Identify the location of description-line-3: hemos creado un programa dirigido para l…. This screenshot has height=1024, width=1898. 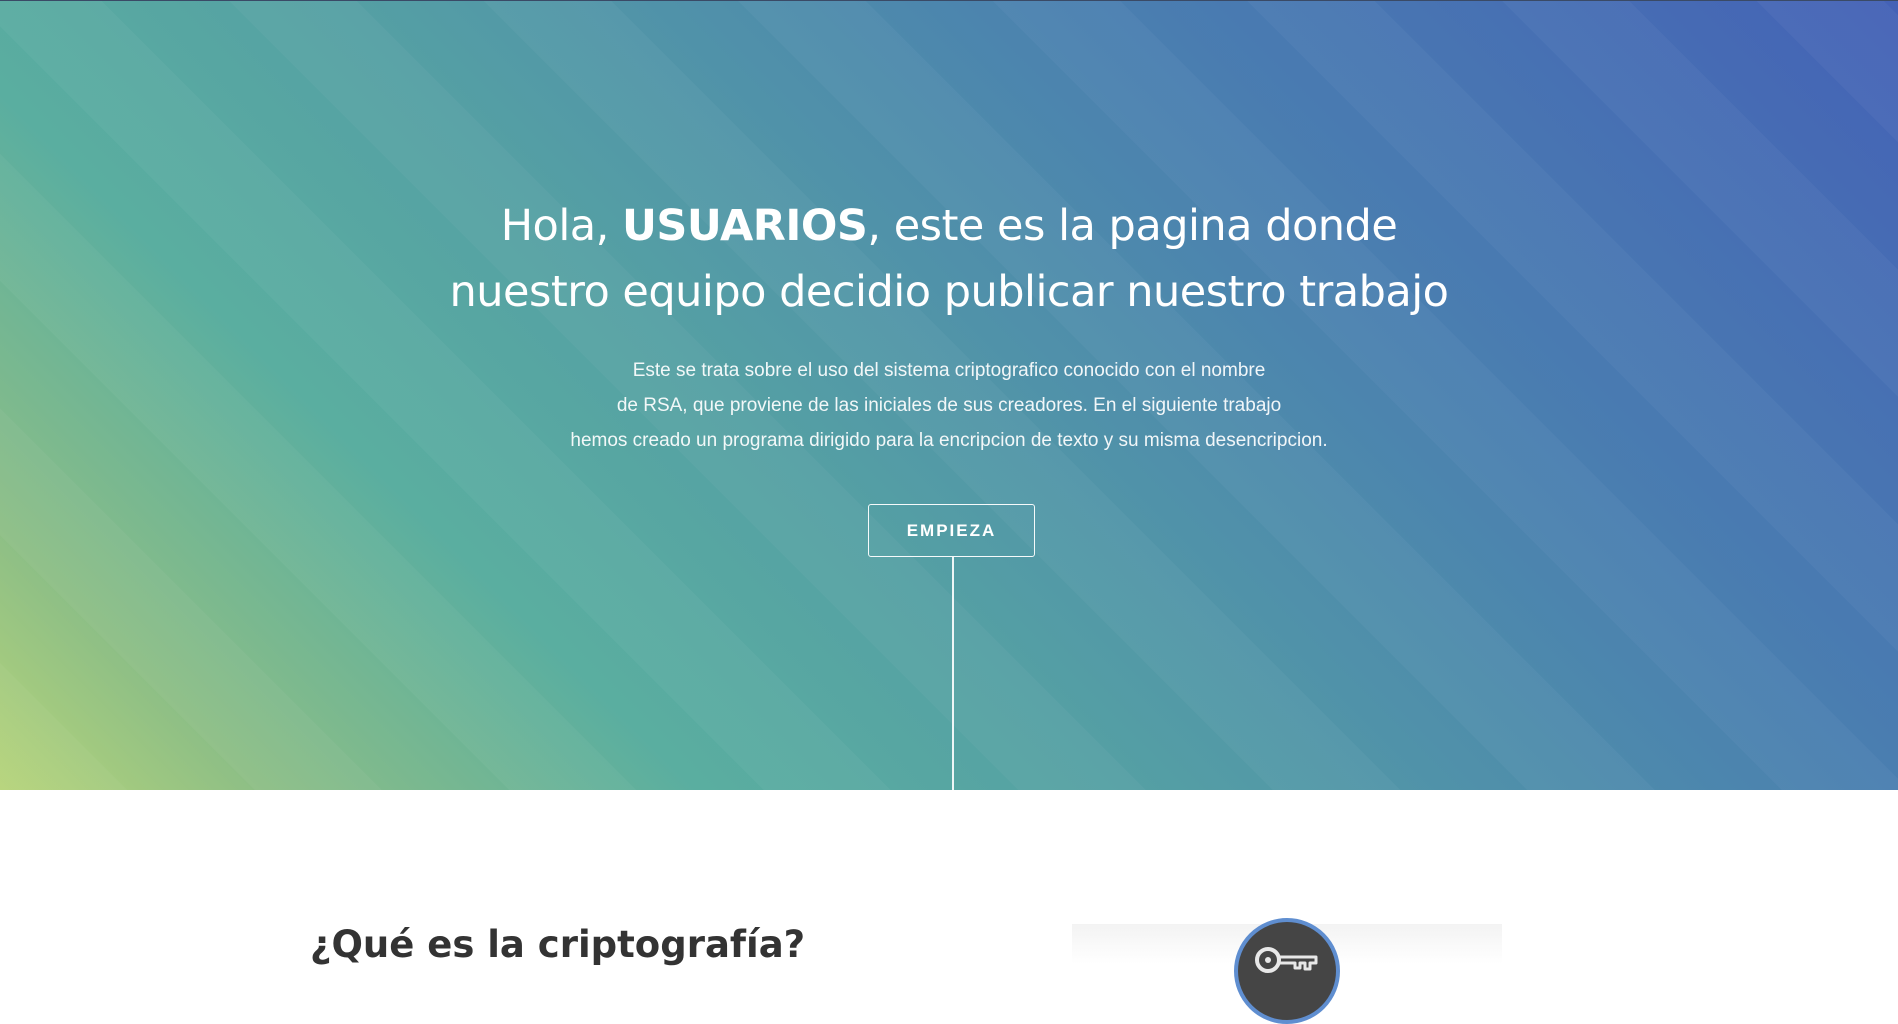
(949, 440).